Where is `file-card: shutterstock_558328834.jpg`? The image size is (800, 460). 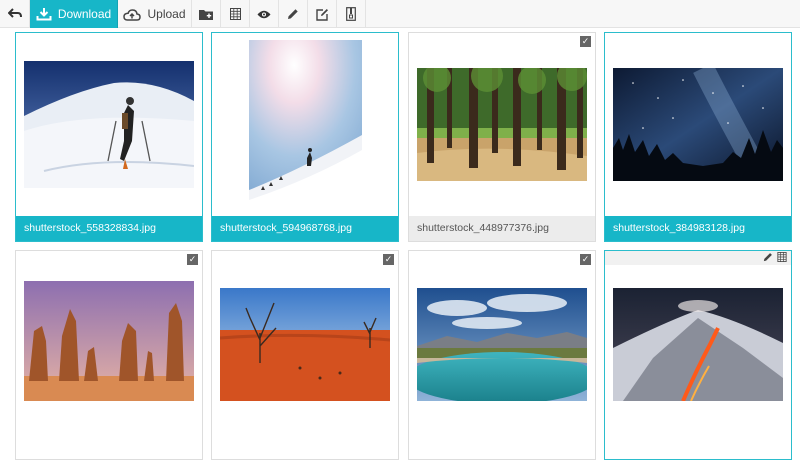 file-card: shutterstock_558328834.jpg is located at coordinates (109, 137).